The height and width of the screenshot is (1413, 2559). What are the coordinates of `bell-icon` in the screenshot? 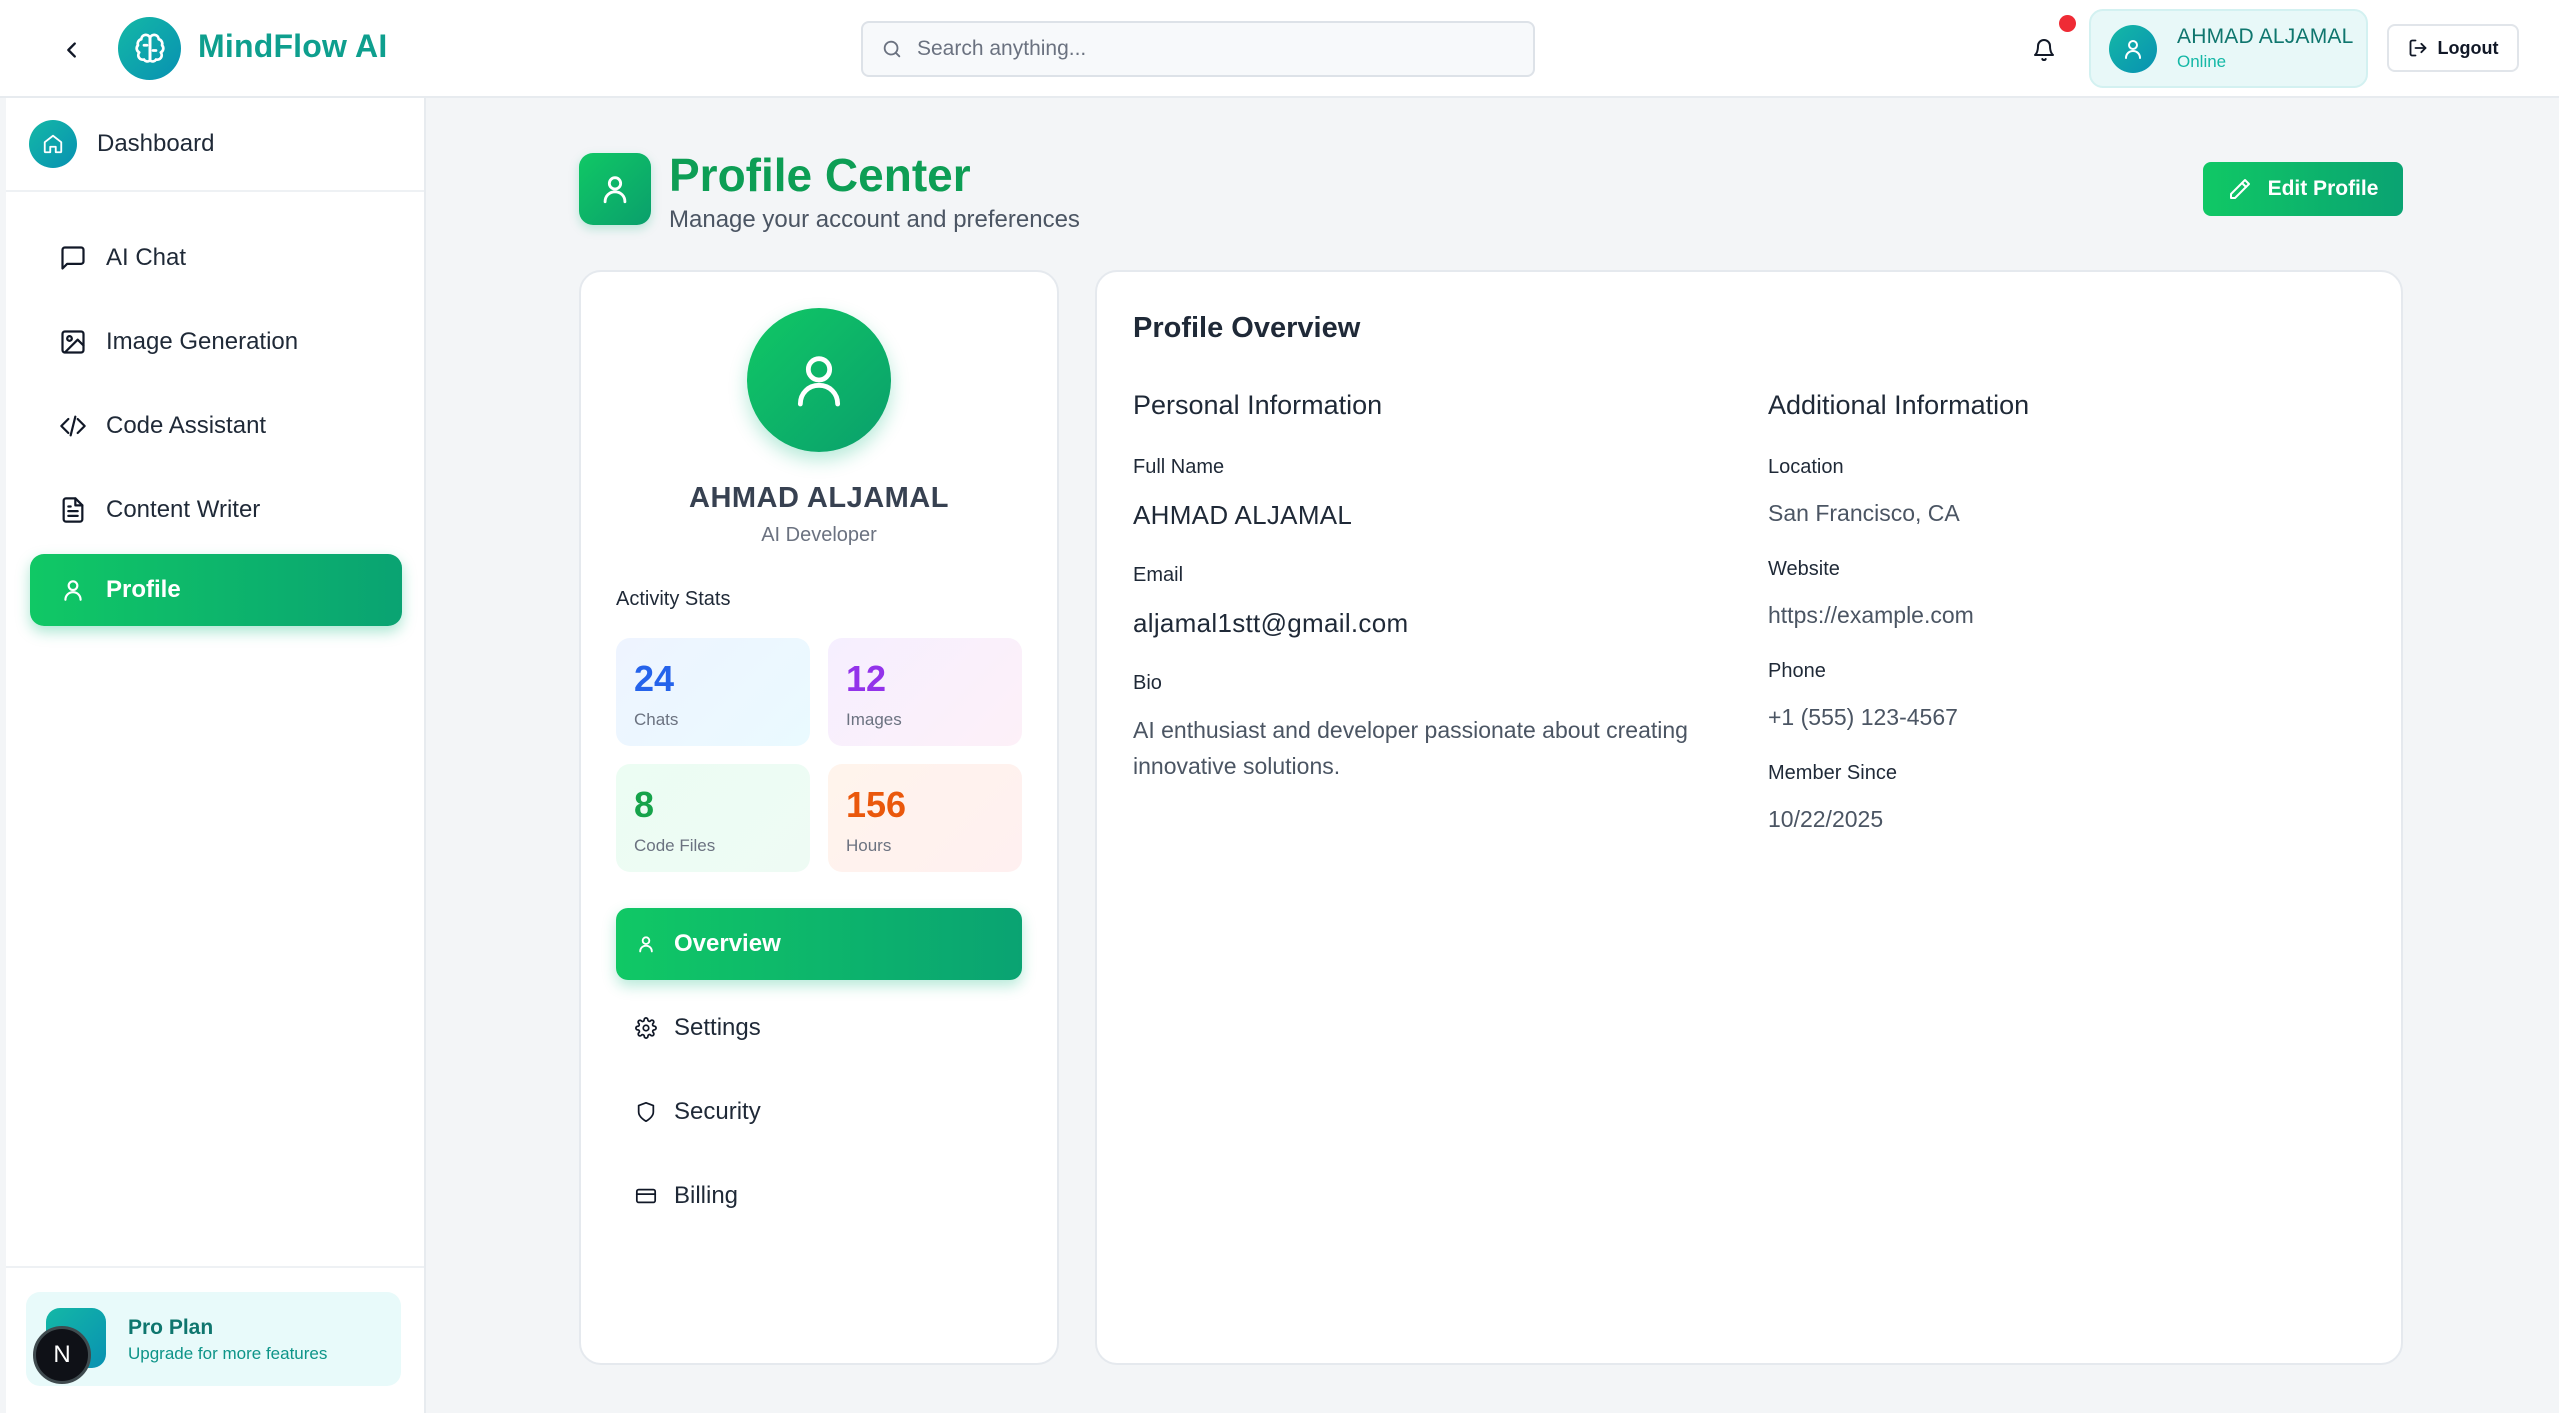 It's located at (2044, 50).